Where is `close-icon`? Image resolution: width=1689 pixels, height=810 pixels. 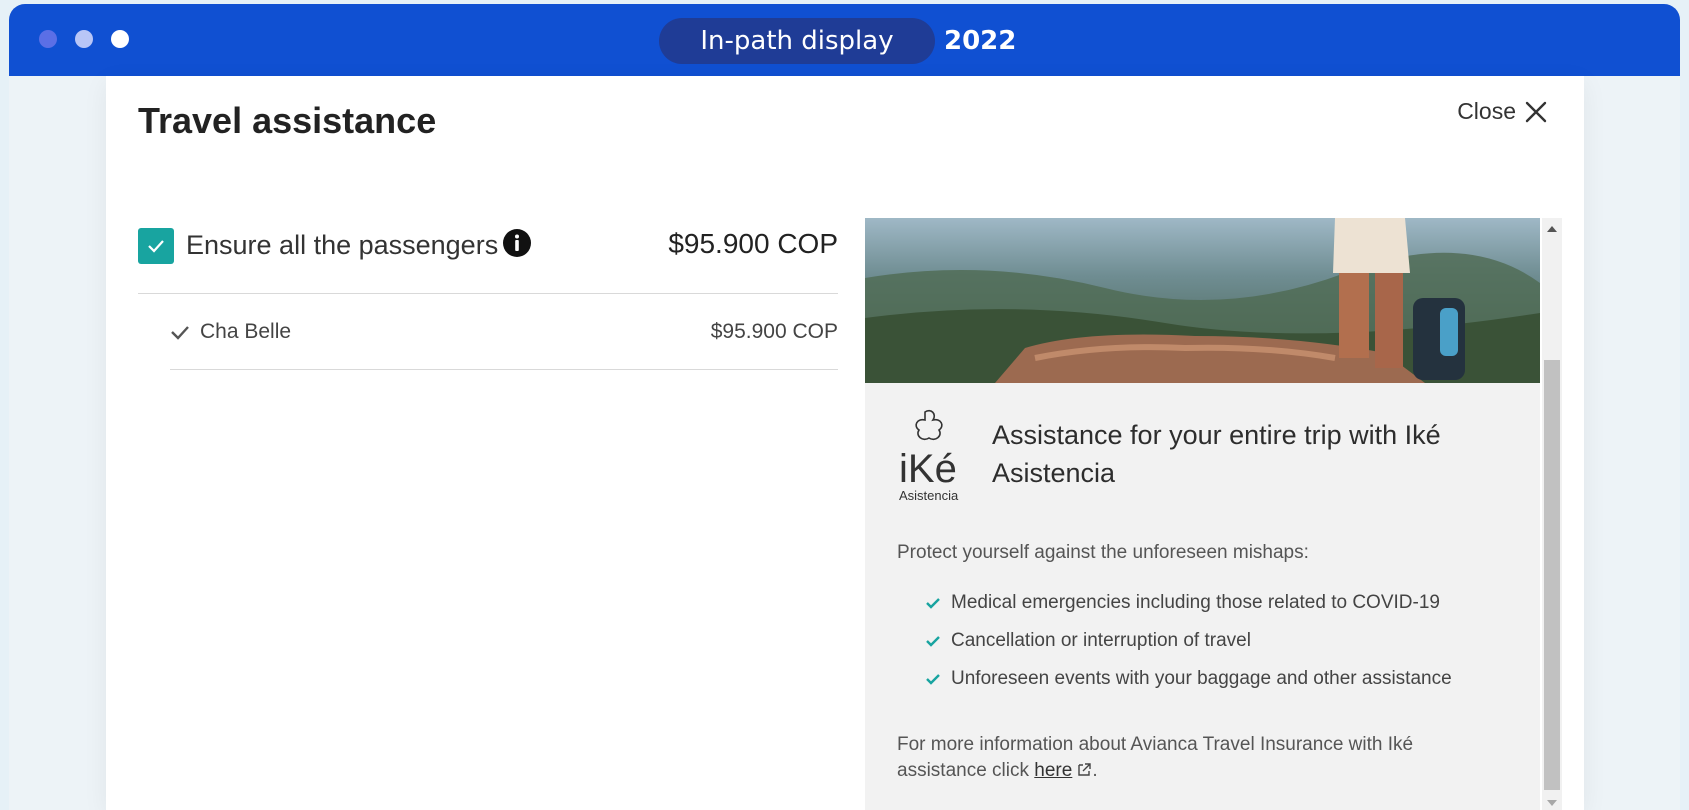 close-icon is located at coordinates (1536, 111).